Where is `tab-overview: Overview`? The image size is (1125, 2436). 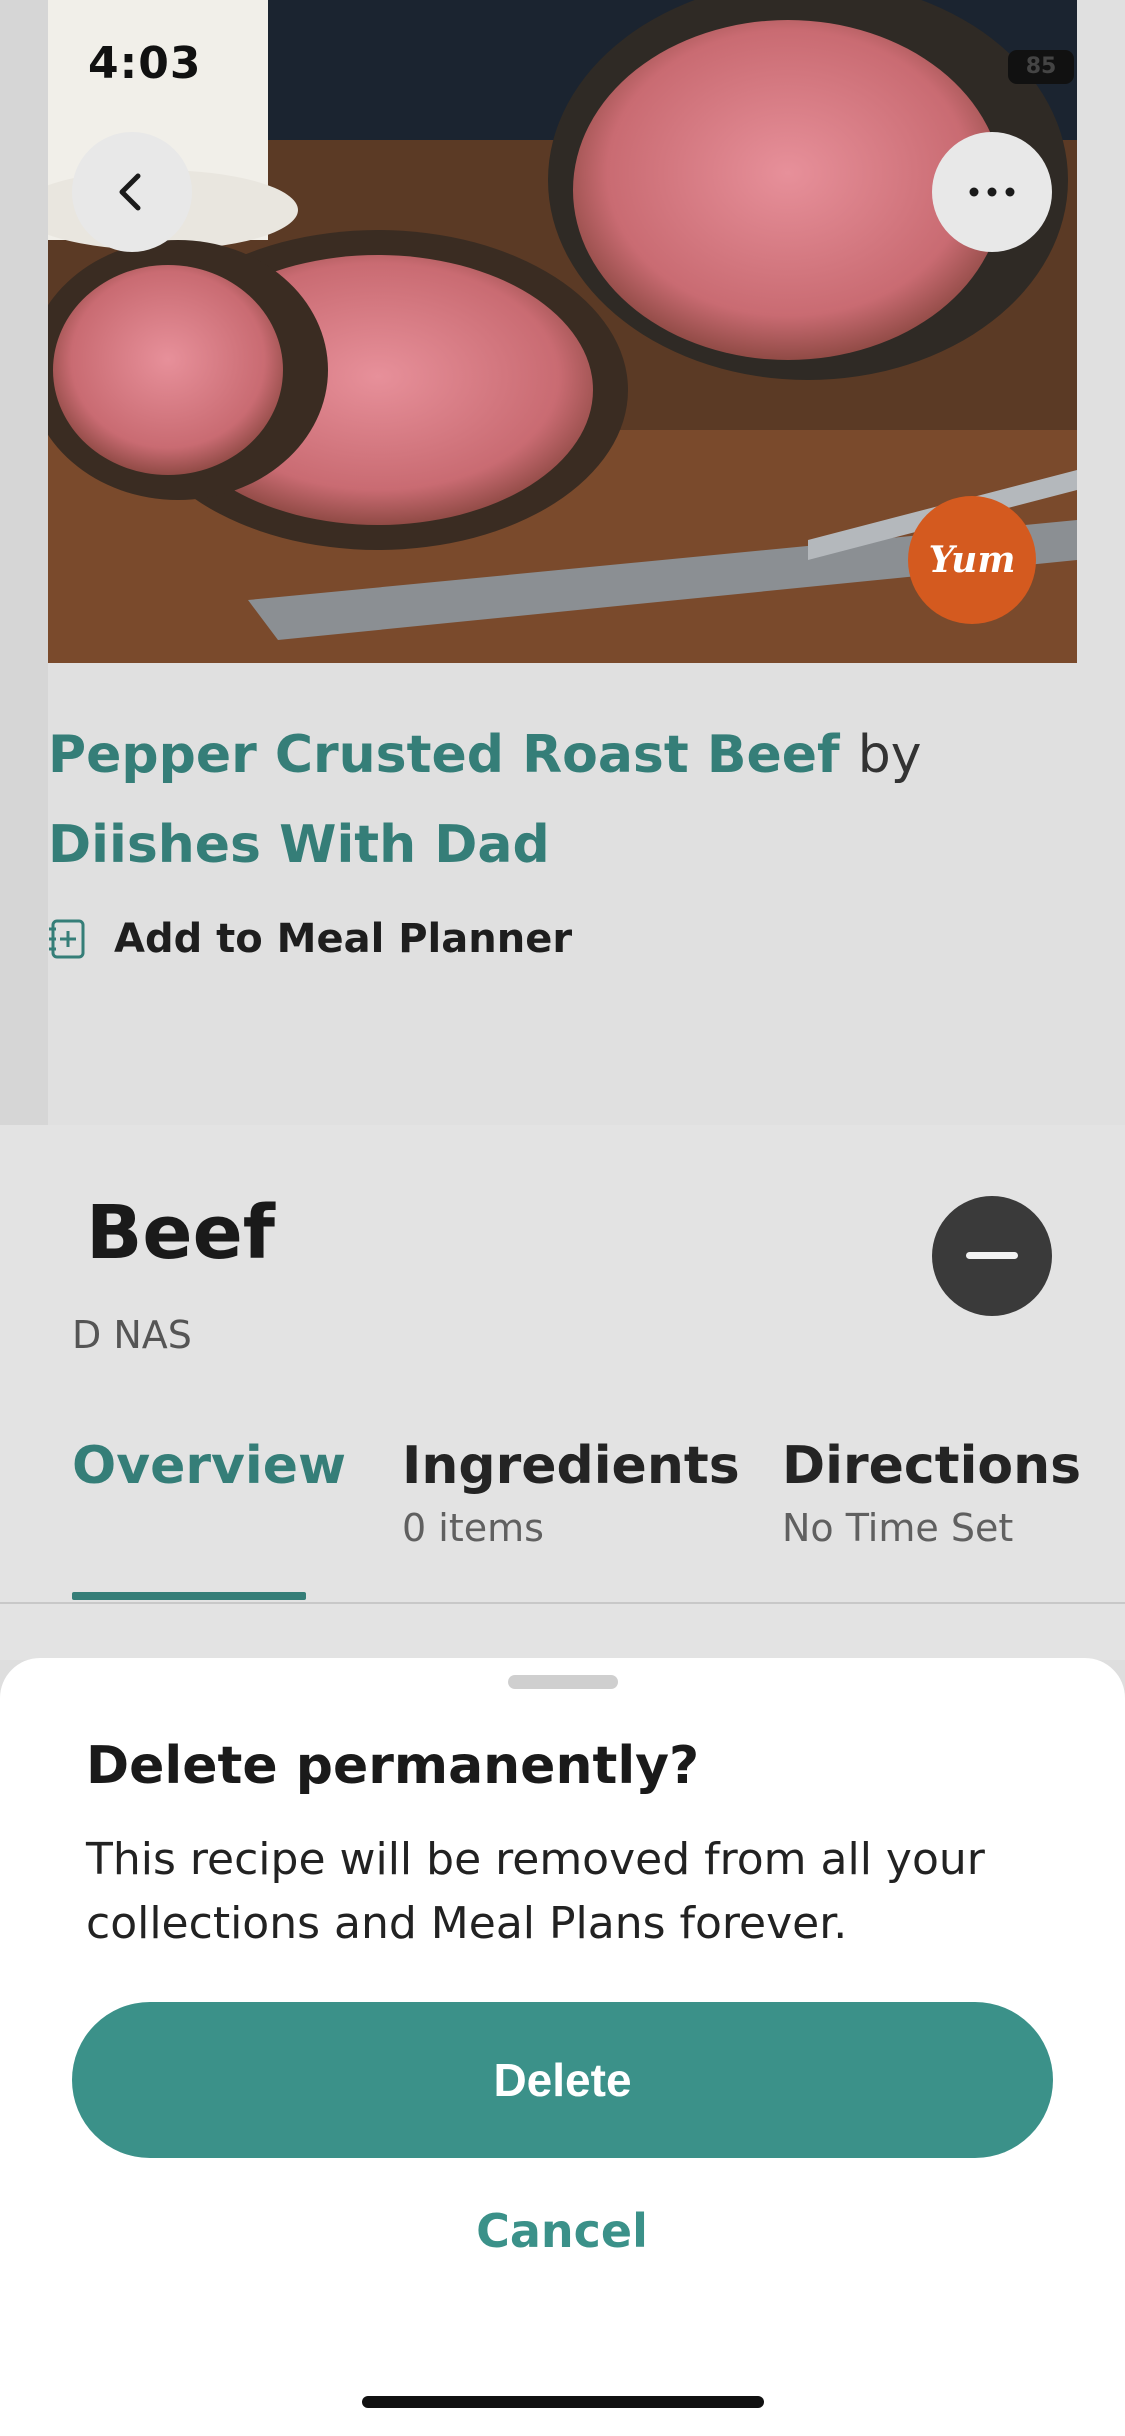
tab-overview: Overview is located at coordinates (209, 1466).